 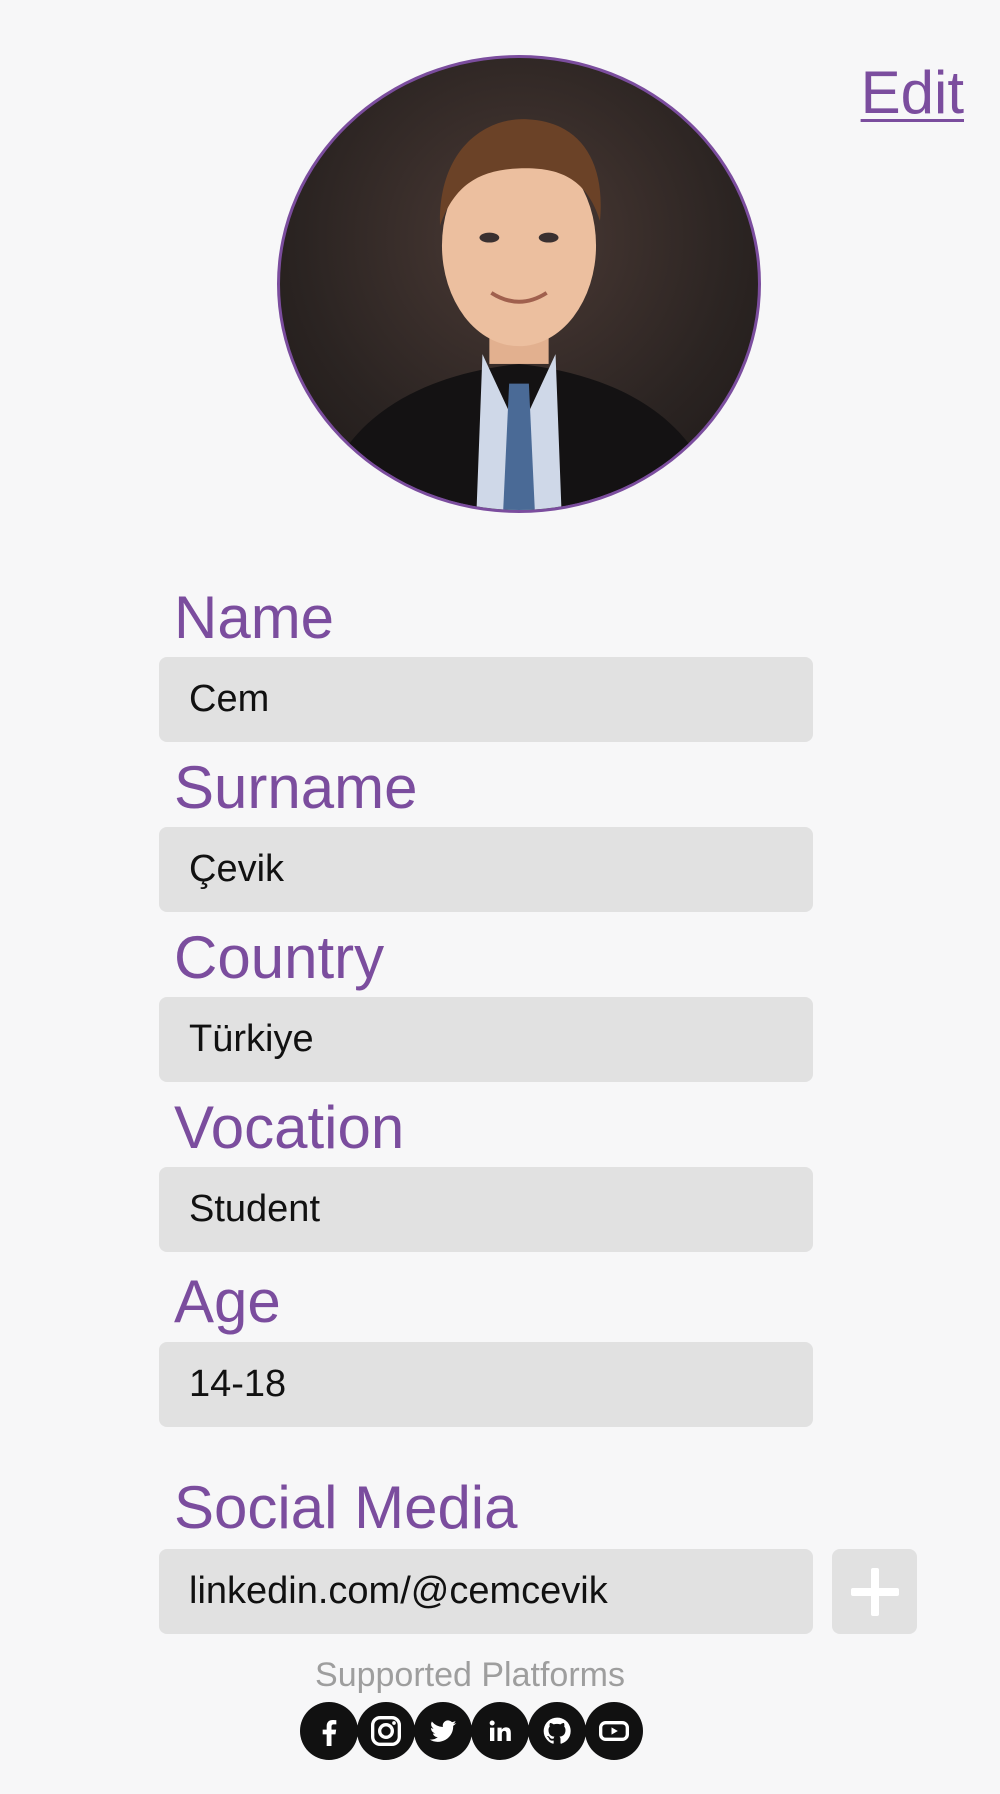 I want to click on instagram-icon, so click(x=386, y=1731).